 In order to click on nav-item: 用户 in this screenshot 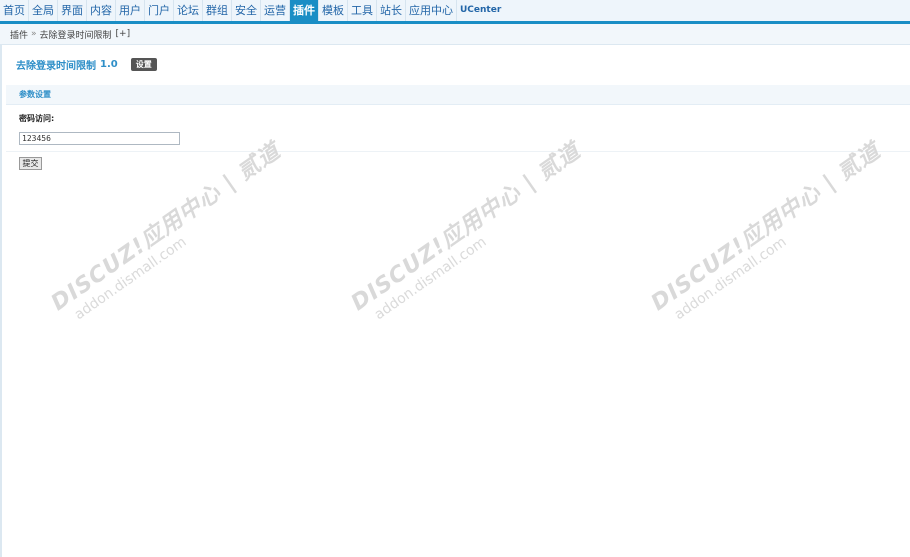, I will do `click(129, 10)`.